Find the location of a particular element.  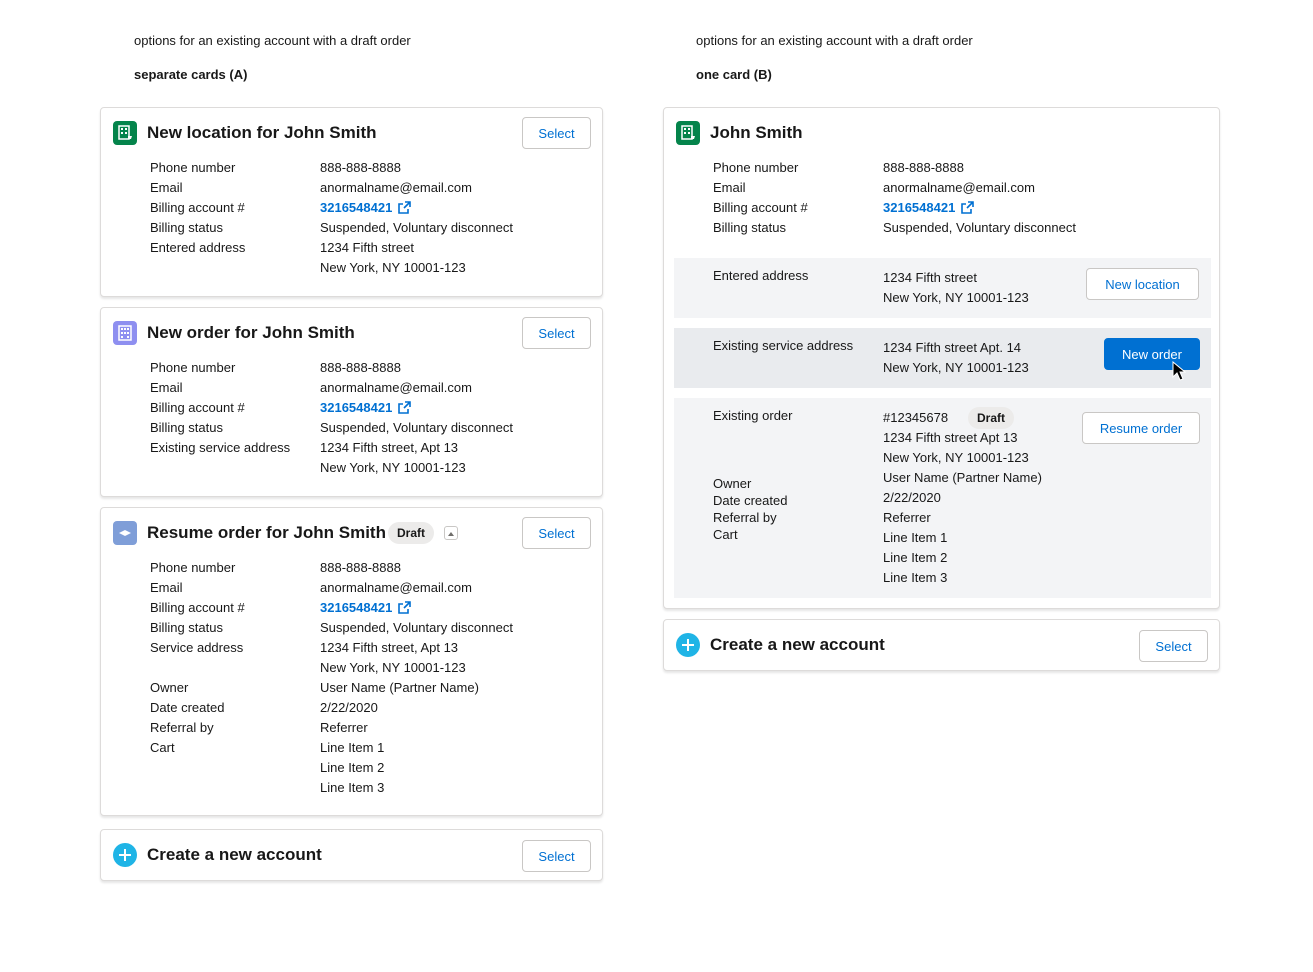

card-title: Resume order for John Smith is located at coordinates (266, 532).